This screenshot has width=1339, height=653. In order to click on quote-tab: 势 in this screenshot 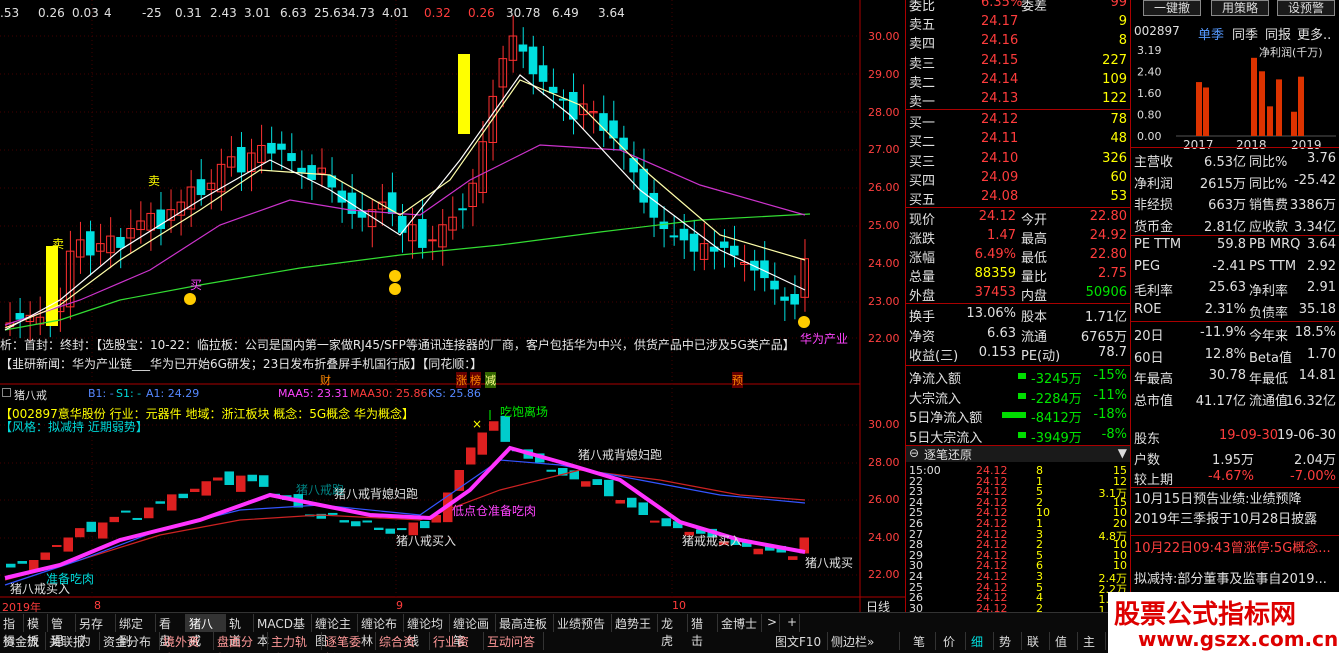, I will do `click(1009, 641)`.